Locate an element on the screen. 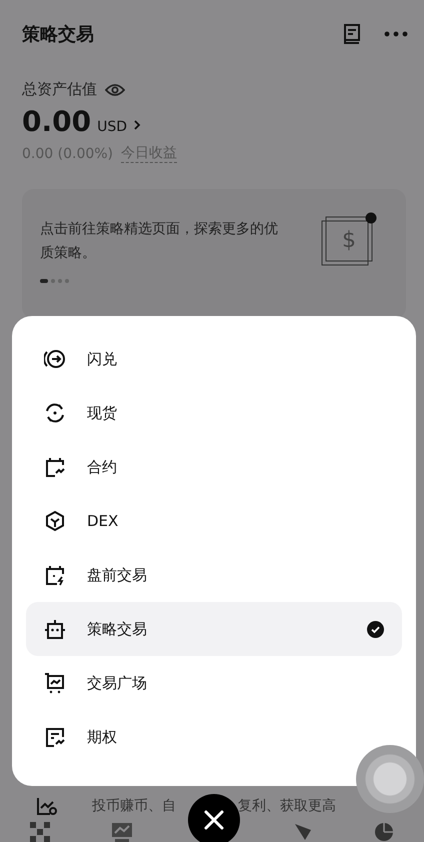 The image size is (424, 842). chart-board-icon is located at coordinates (55, 683).